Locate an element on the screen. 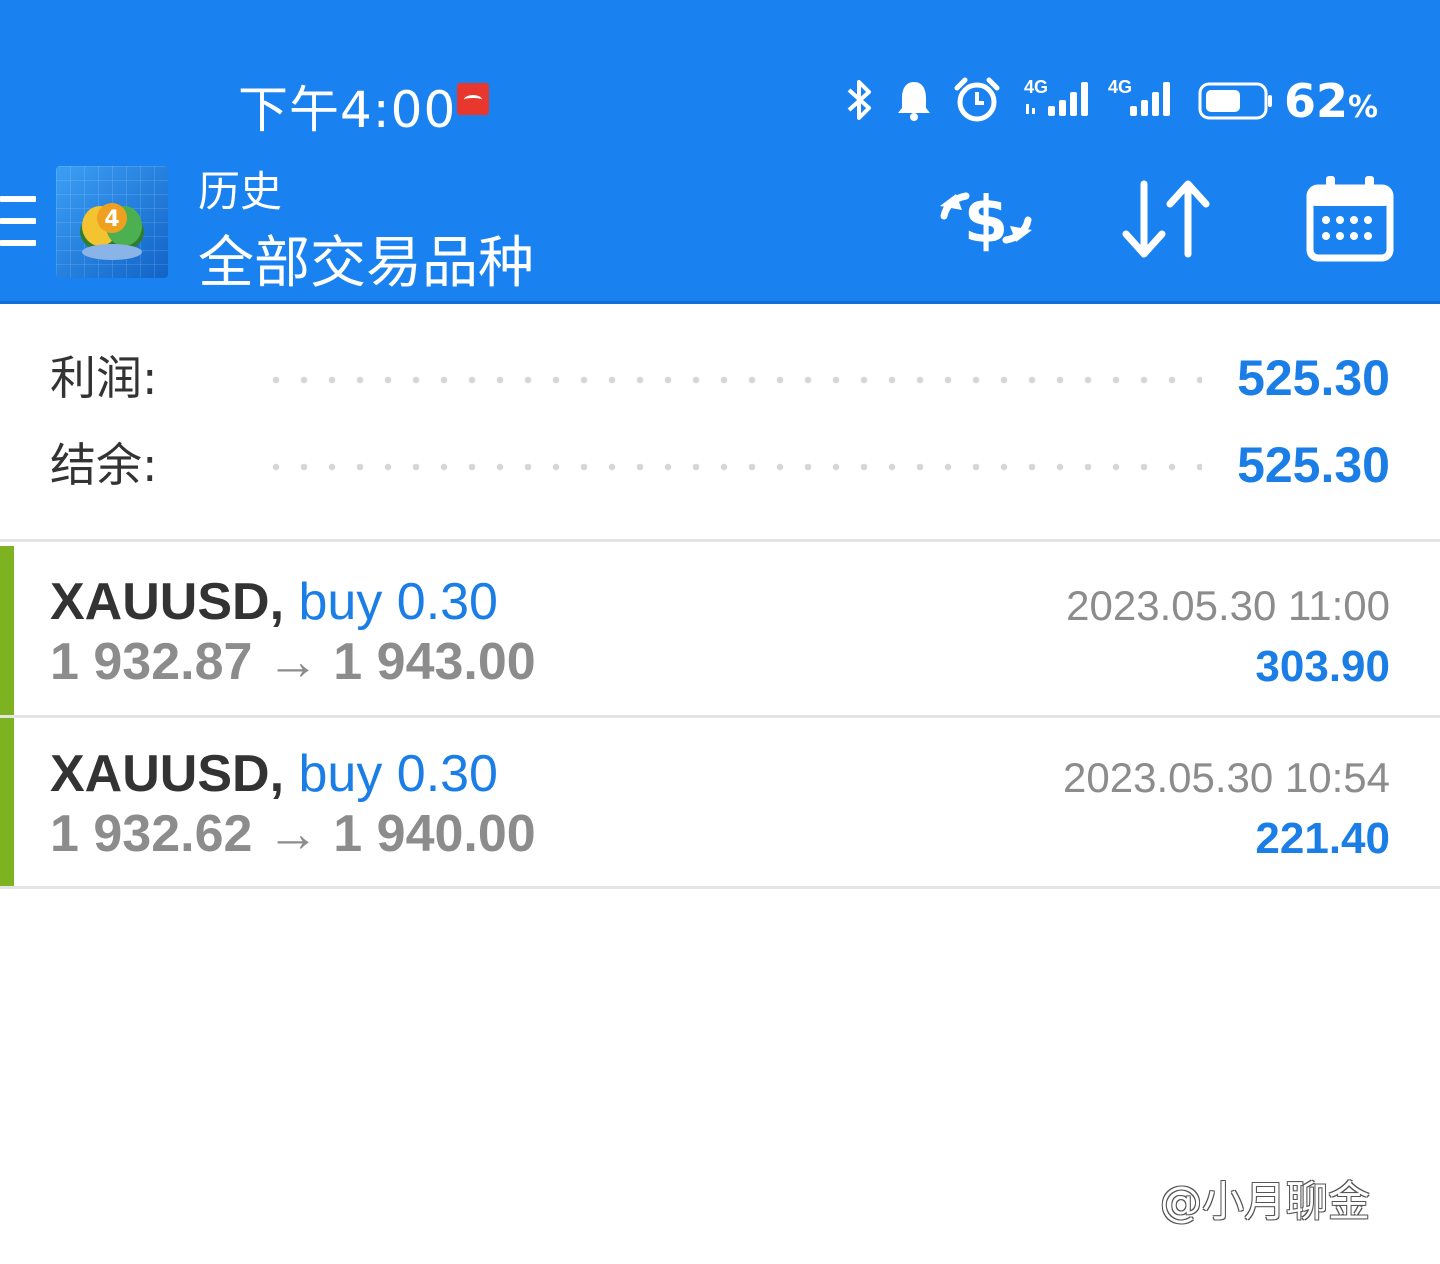  watermark: @小月聊金 is located at coordinates (1265, 1201).